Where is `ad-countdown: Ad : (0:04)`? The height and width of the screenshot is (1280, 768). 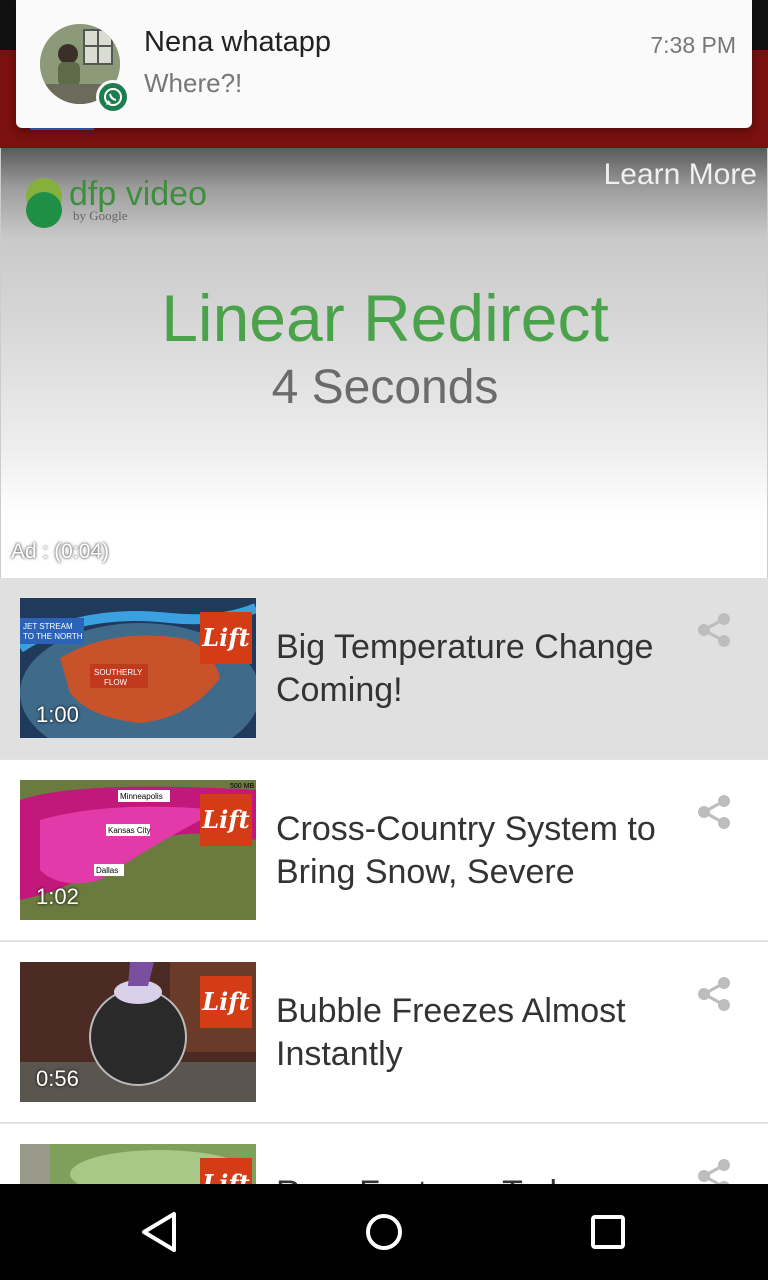
ad-countdown: Ad : (0:04) is located at coordinates (60, 551).